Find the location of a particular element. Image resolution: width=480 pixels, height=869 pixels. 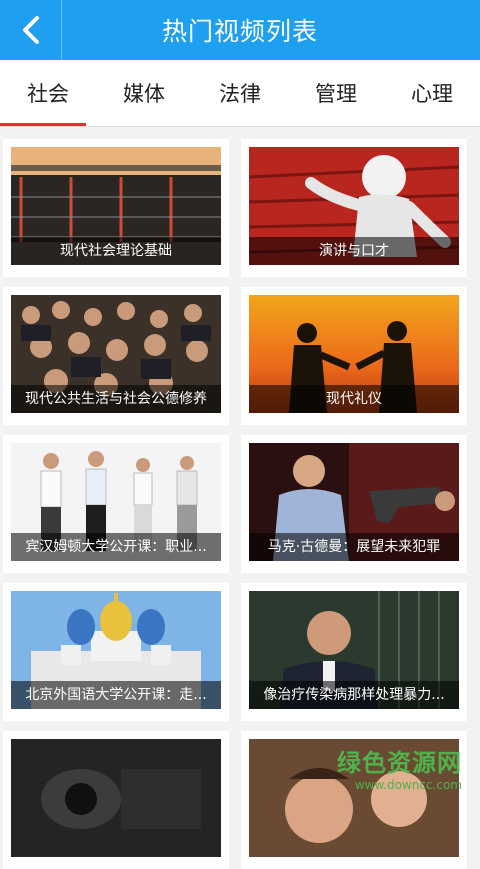

video-card: 现代社会理论基础 is located at coordinates (116, 208).